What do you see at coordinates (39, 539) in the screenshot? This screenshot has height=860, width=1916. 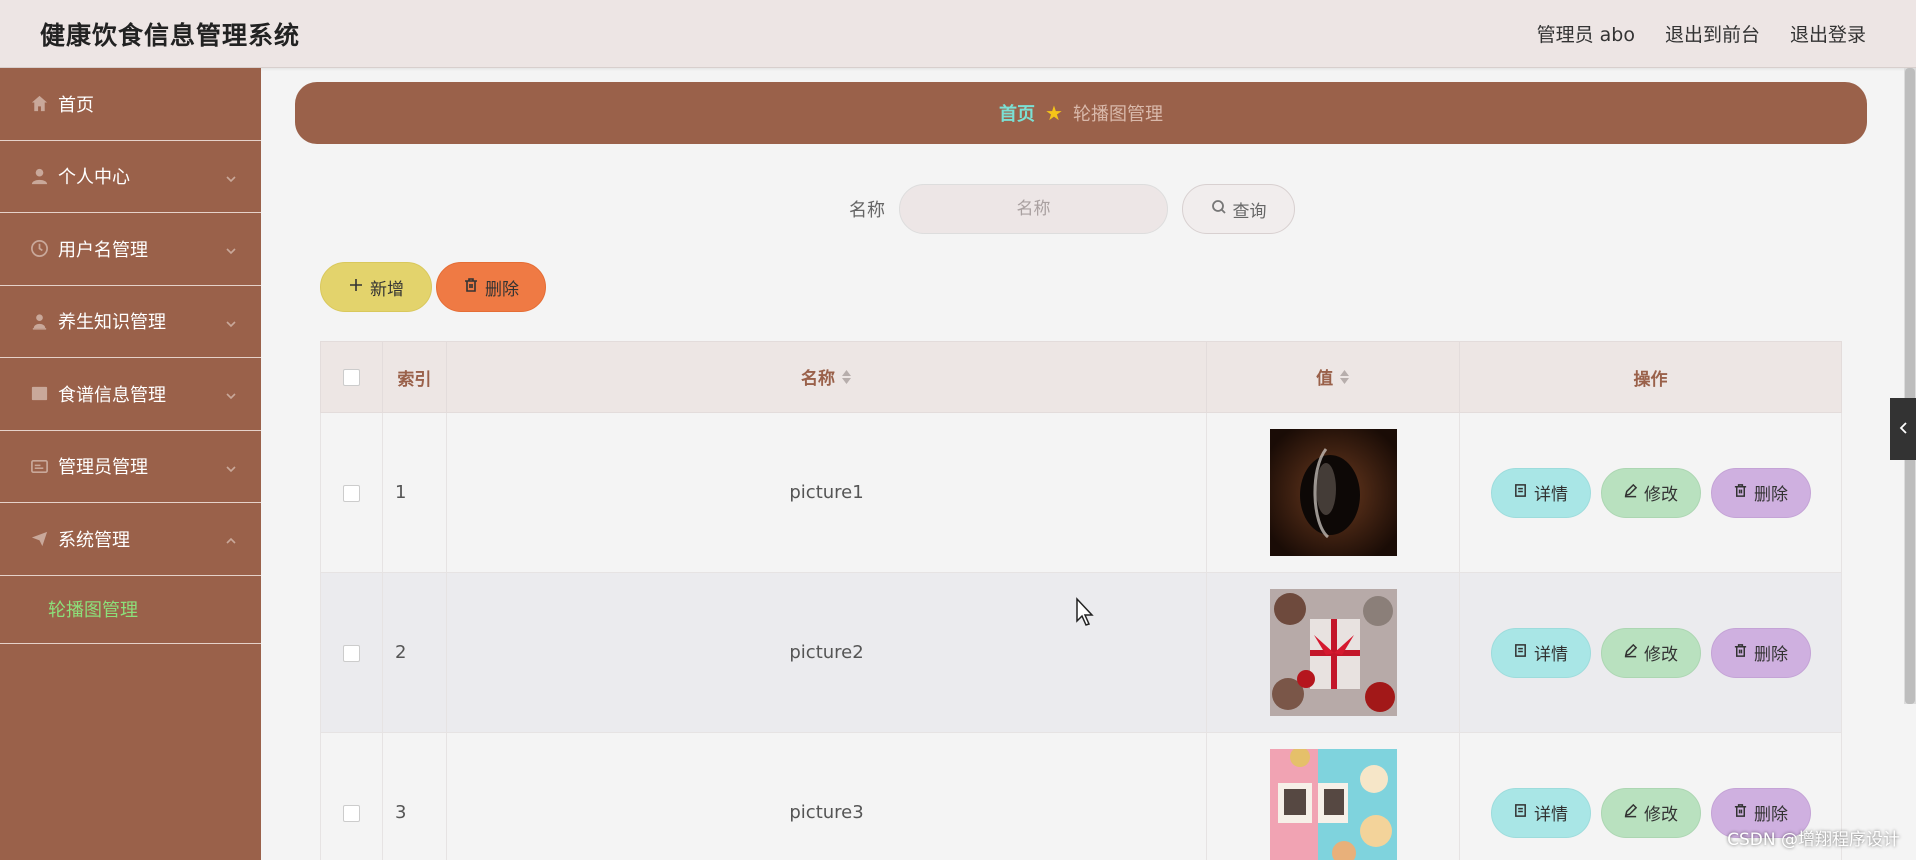 I see `paper-plane-icon` at bounding box center [39, 539].